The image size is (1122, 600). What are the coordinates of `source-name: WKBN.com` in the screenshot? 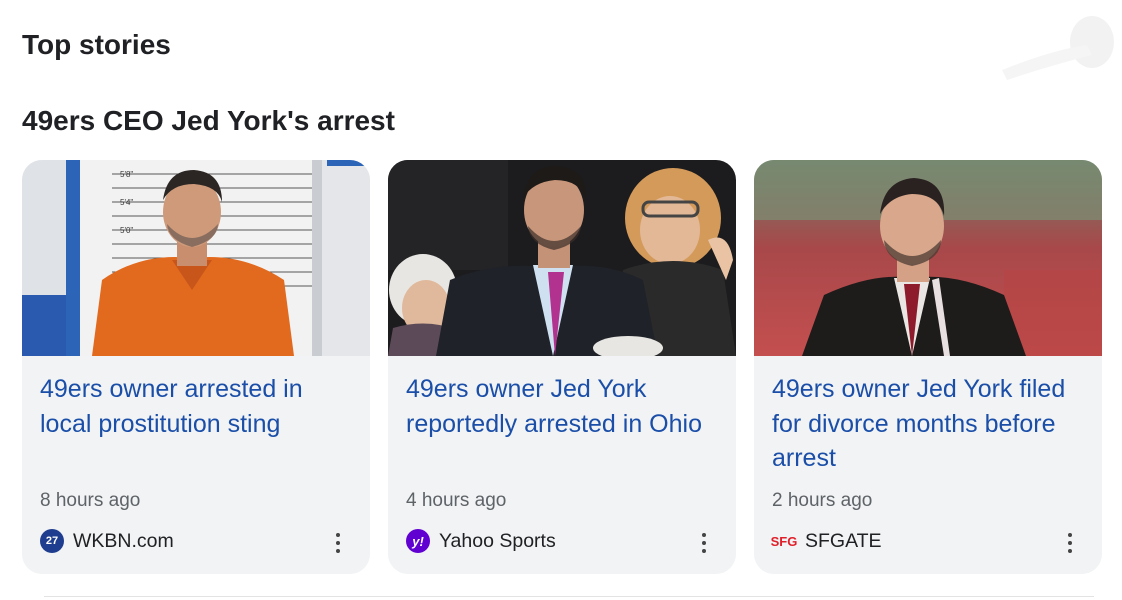 It's located at (123, 540).